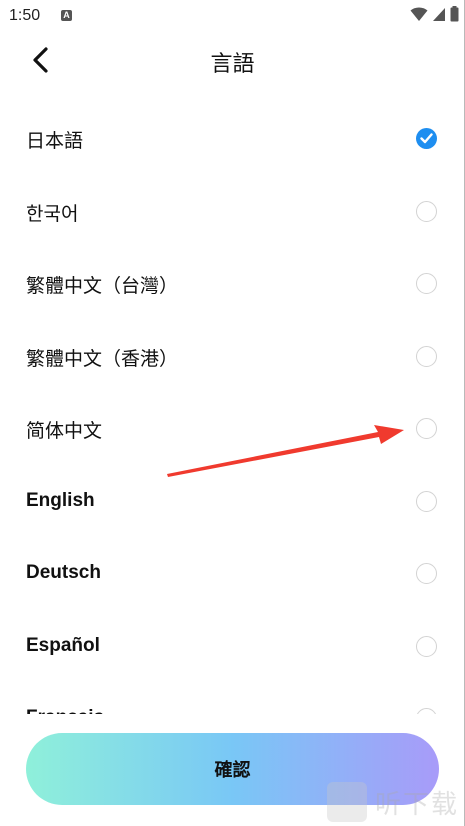 Image resolution: width=465 pixels, height=826 pixels. What do you see at coordinates (232, 64) in the screenshot?
I see `page-title: 言語` at bounding box center [232, 64].